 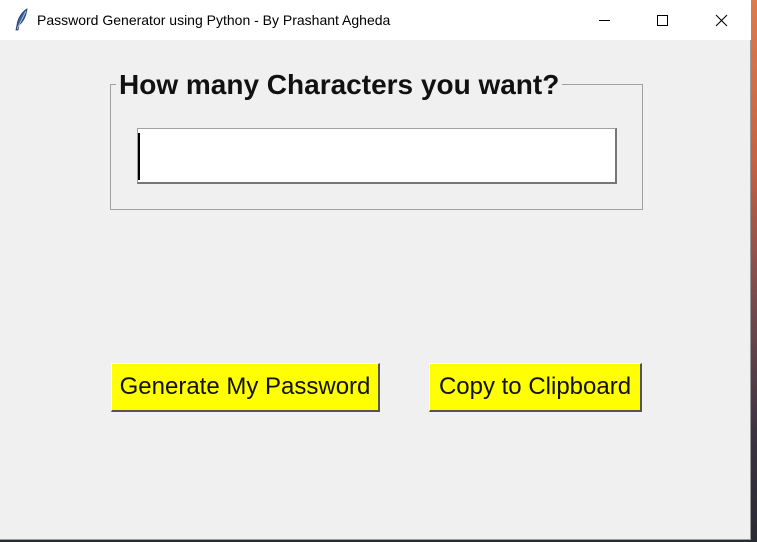 I want to click on text-caret, so click(x=139, y=156).